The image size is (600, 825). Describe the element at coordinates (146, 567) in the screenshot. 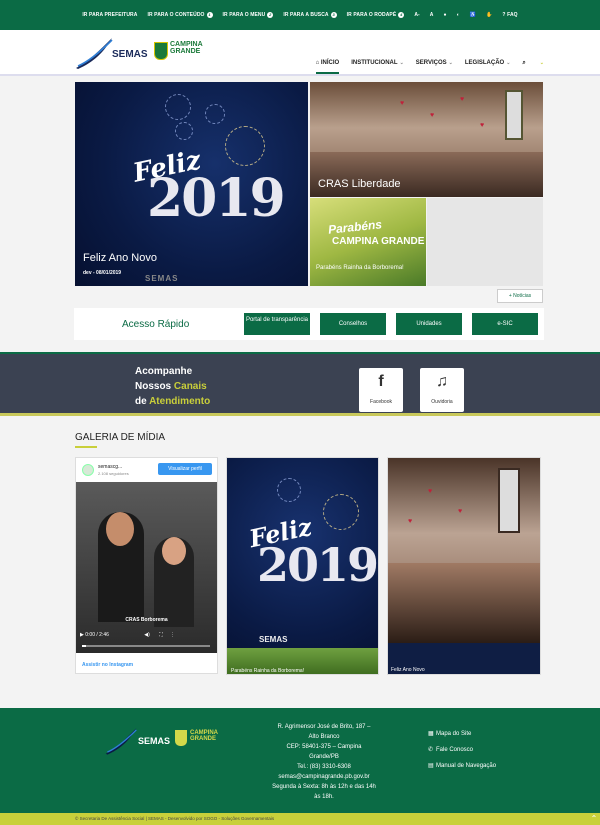

I see `instagram-video: CRAS Borborema ▶ 0:00 / 2:46 ◀) ⛶ ⋮` at that location.